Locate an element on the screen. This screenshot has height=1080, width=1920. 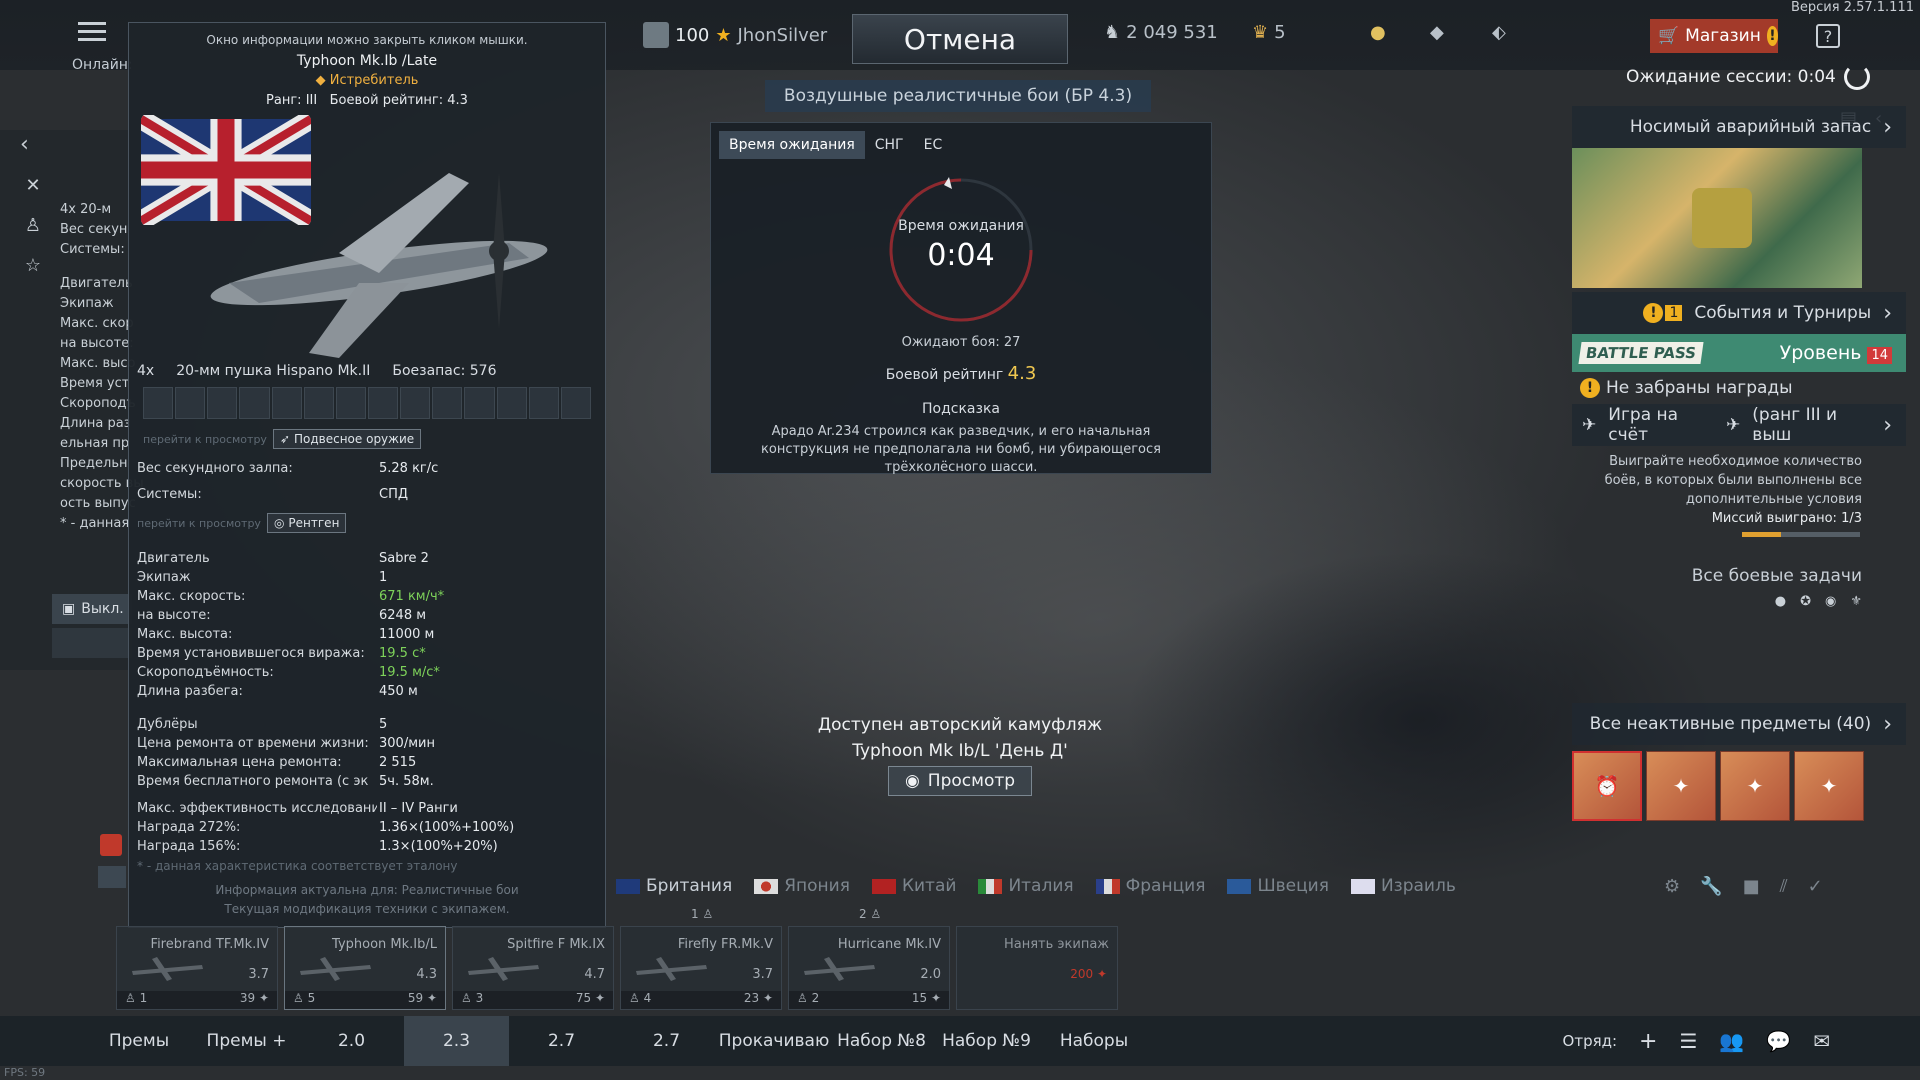
preset-tab: 2.0 is located at coordinates (351, 1041).